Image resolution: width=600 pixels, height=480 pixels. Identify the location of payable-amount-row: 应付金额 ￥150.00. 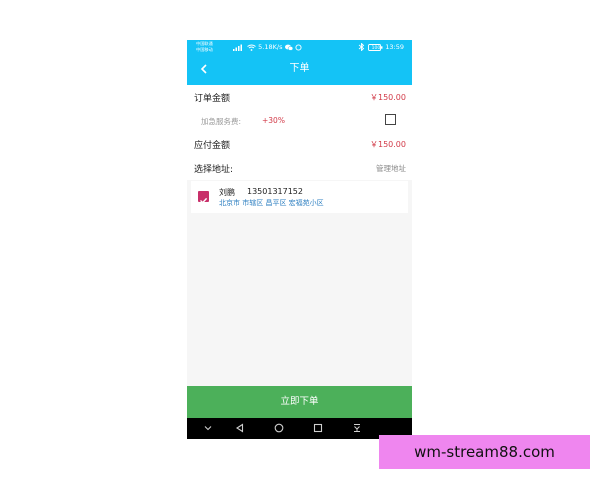
(299, 143).